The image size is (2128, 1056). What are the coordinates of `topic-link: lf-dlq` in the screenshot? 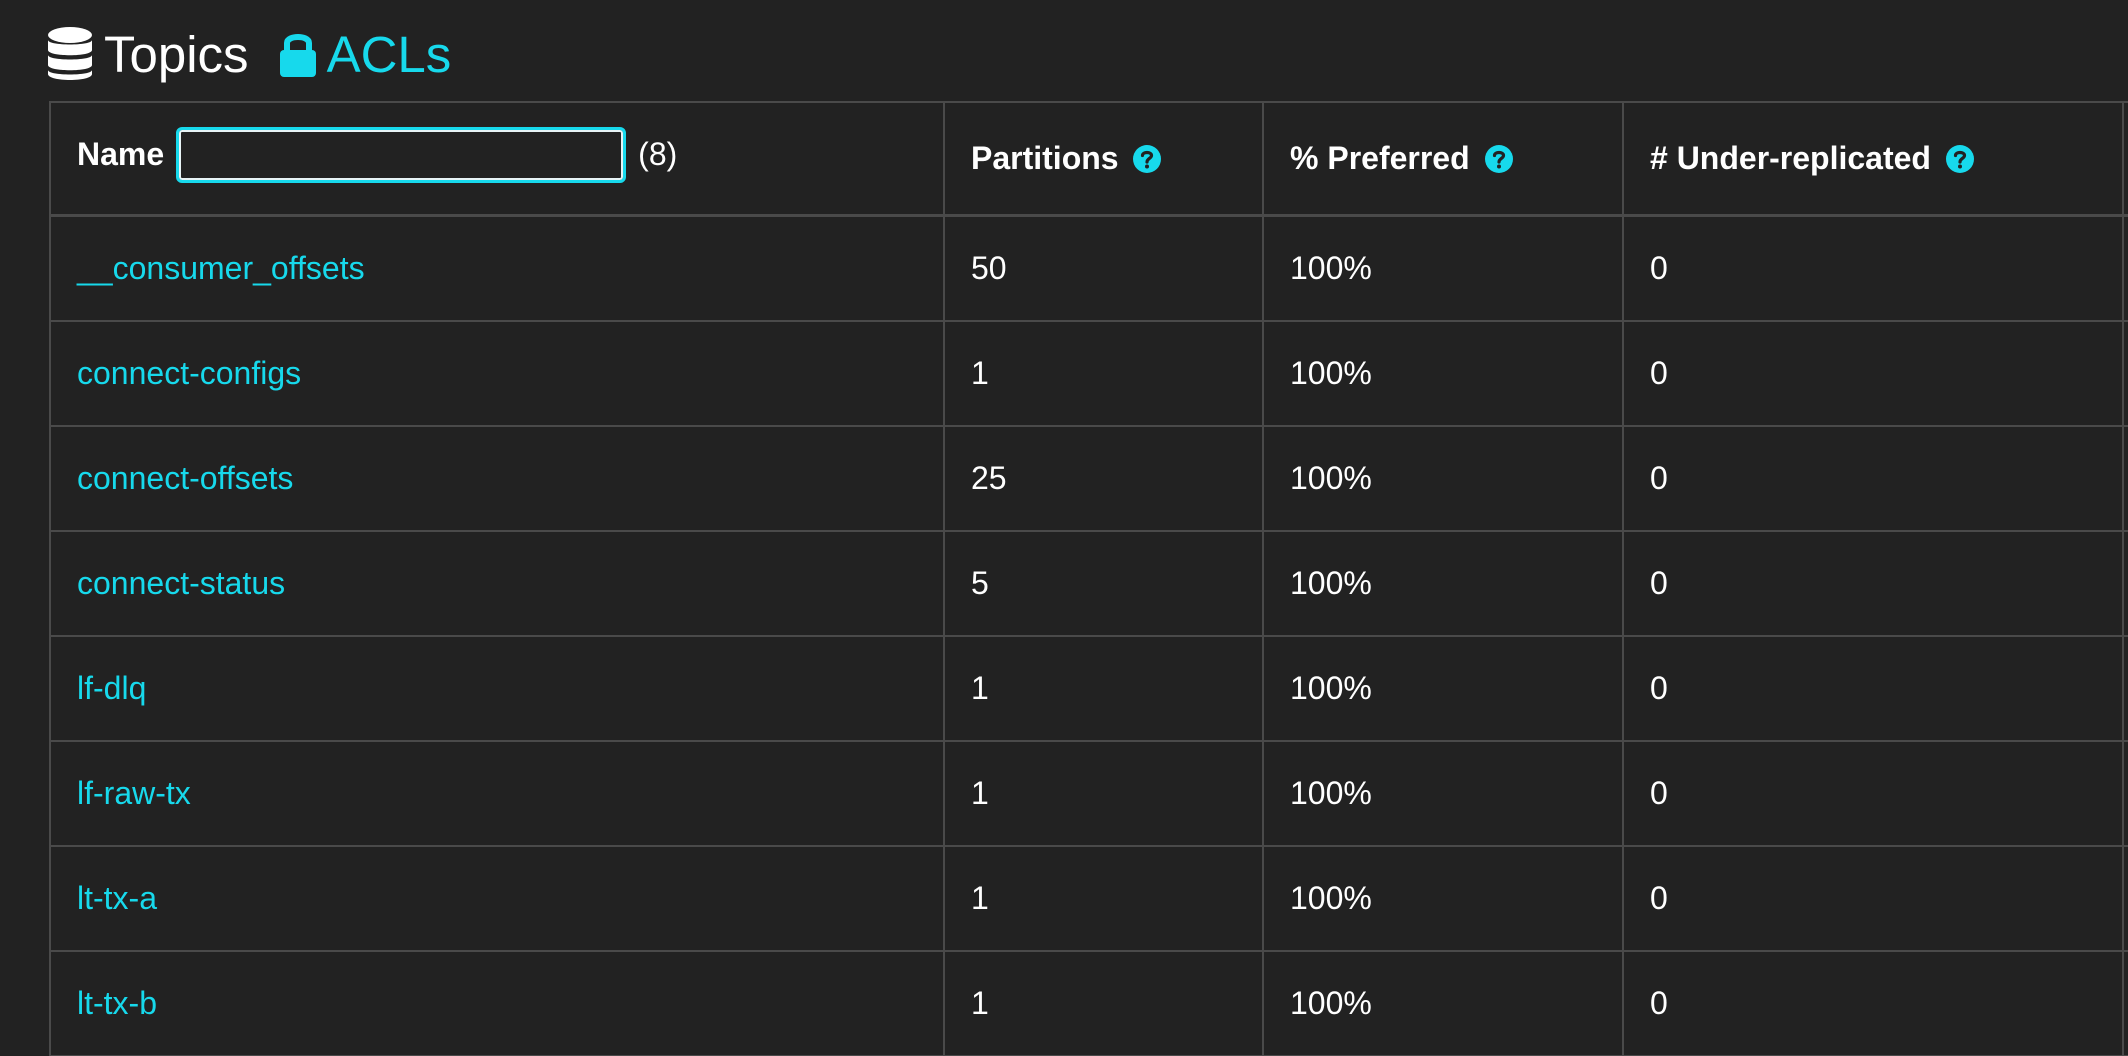 It's located at (111, 688).